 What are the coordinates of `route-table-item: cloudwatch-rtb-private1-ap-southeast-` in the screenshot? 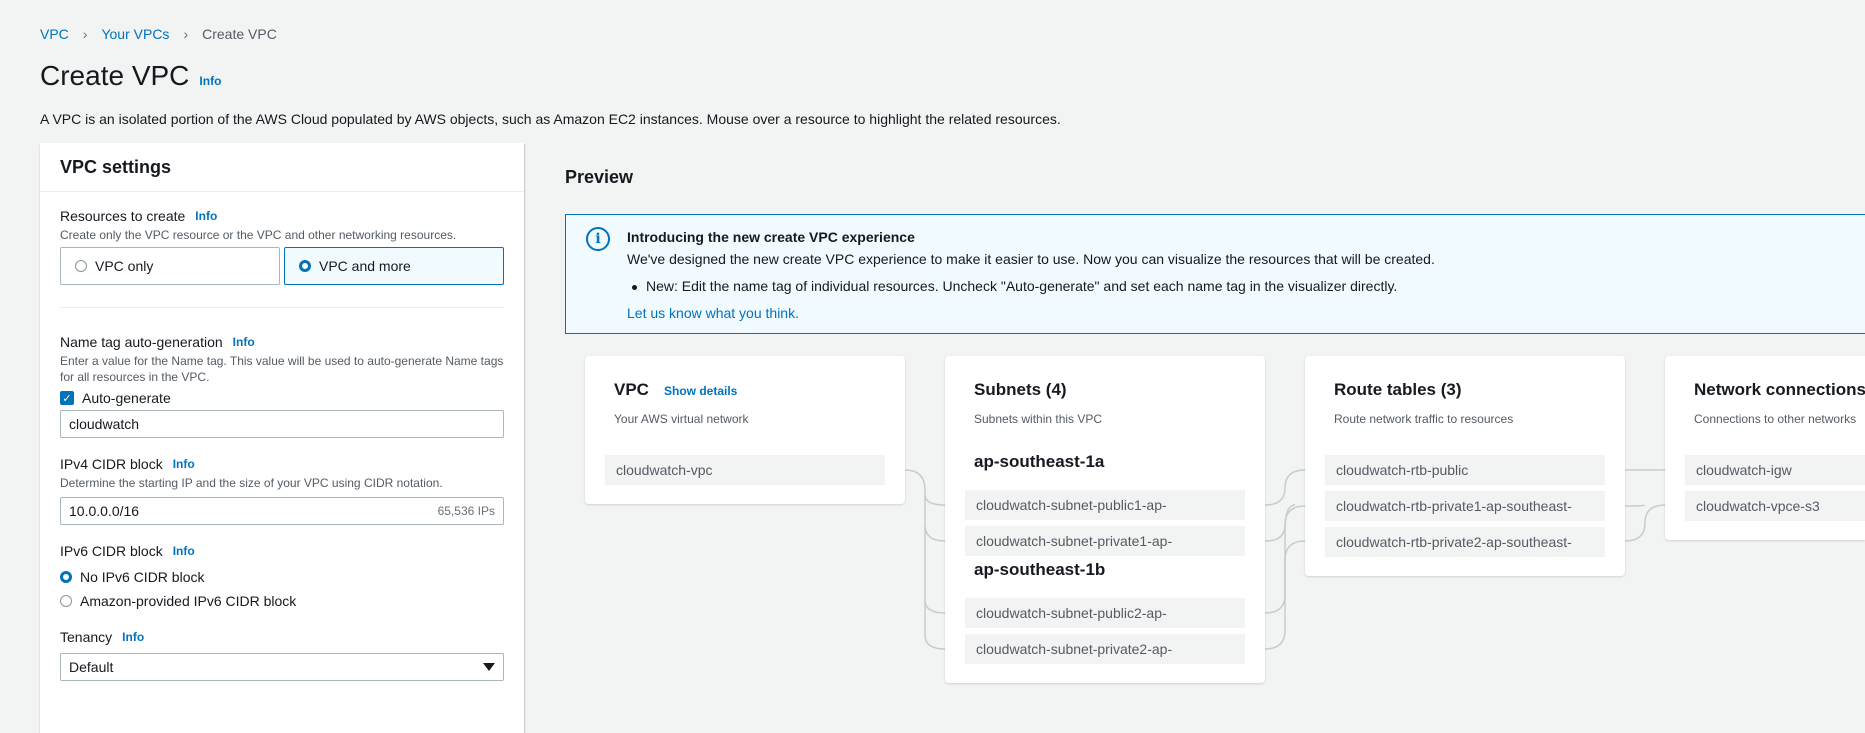 It's located at (1465, 506).